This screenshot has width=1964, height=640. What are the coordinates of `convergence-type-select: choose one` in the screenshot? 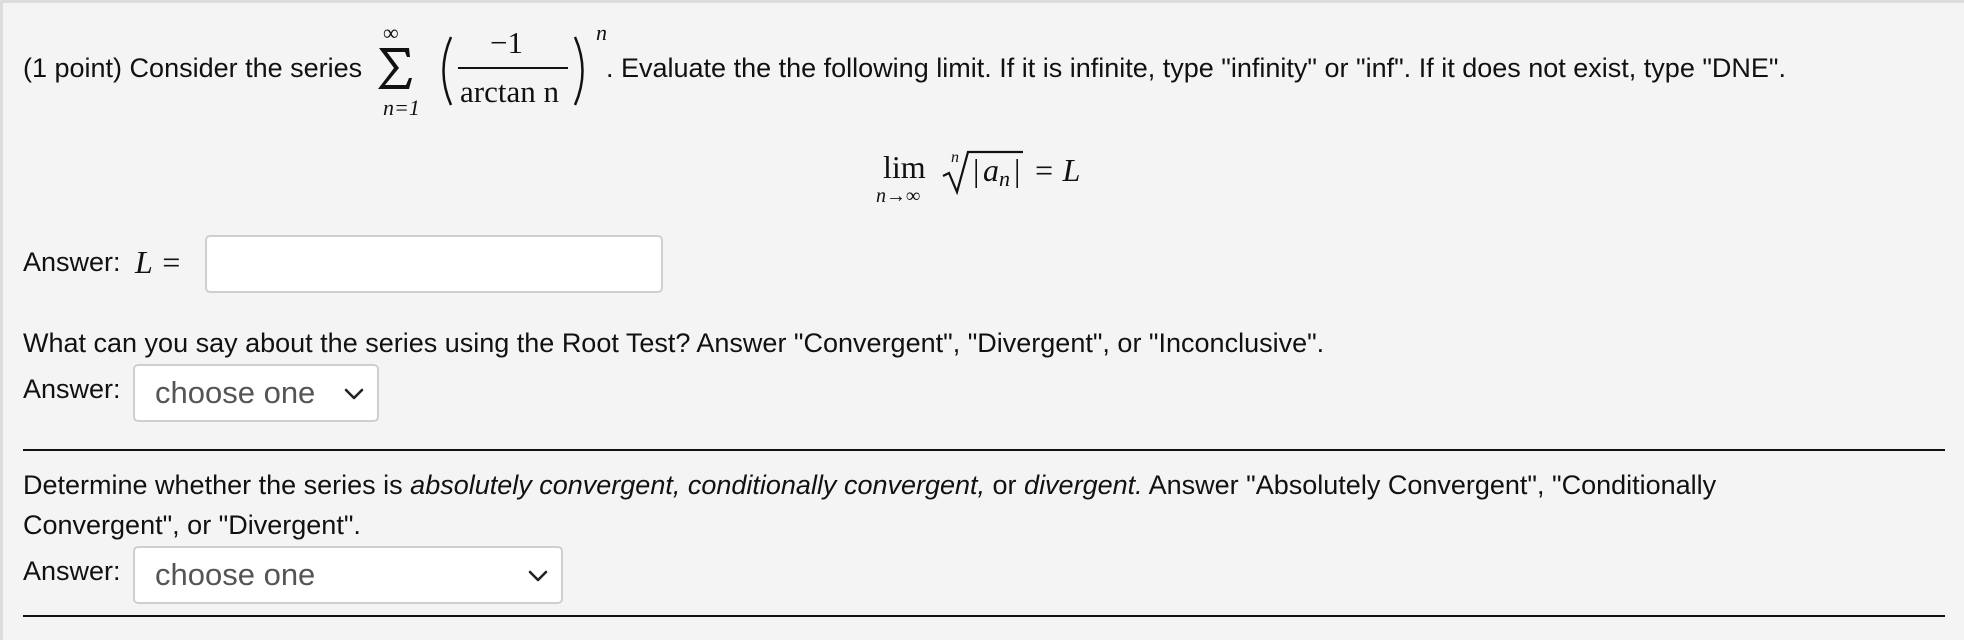 It's located at (348, 575).